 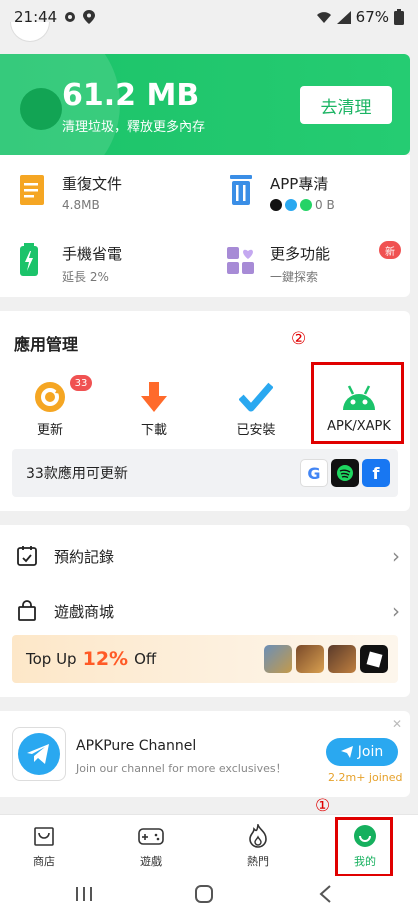 What do you see at coordinates (205, 104) in the screenshot?
I see `cleaner-card: 61.2 MB 清理垃圾，釋放更多內存 去清理` at bounding box center [205, 104].